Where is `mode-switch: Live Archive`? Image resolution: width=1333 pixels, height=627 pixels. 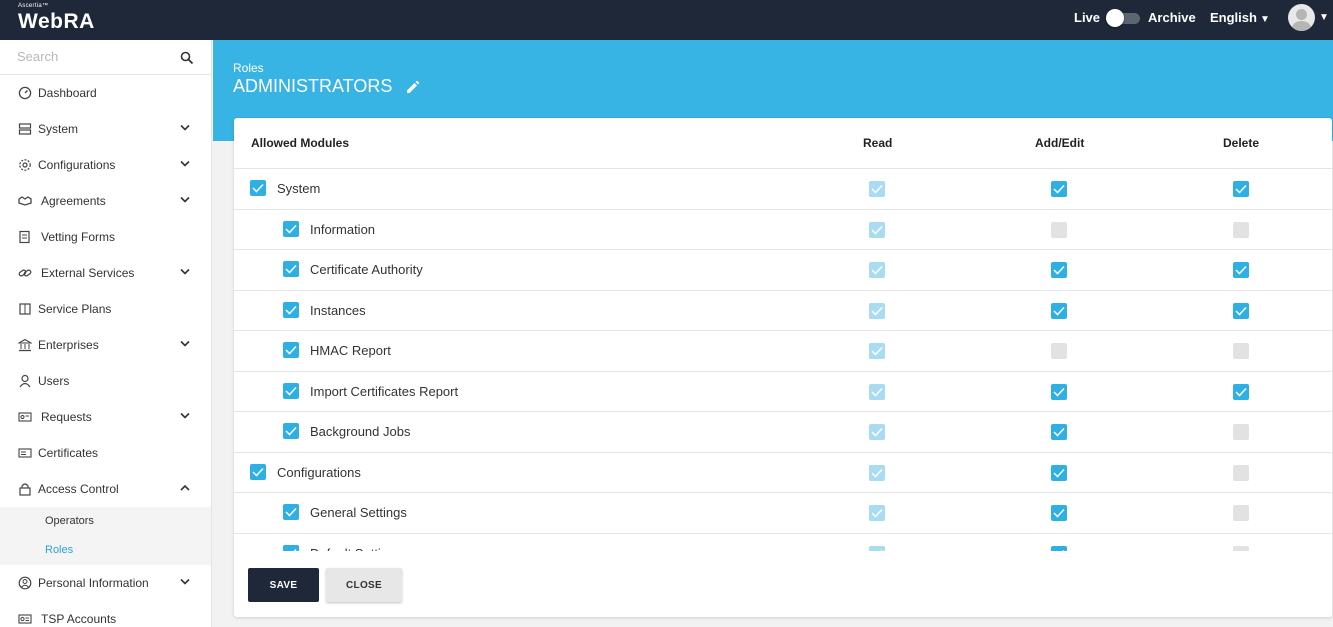 mode-switch: Live Archive is located at coordinates (1135, 17).